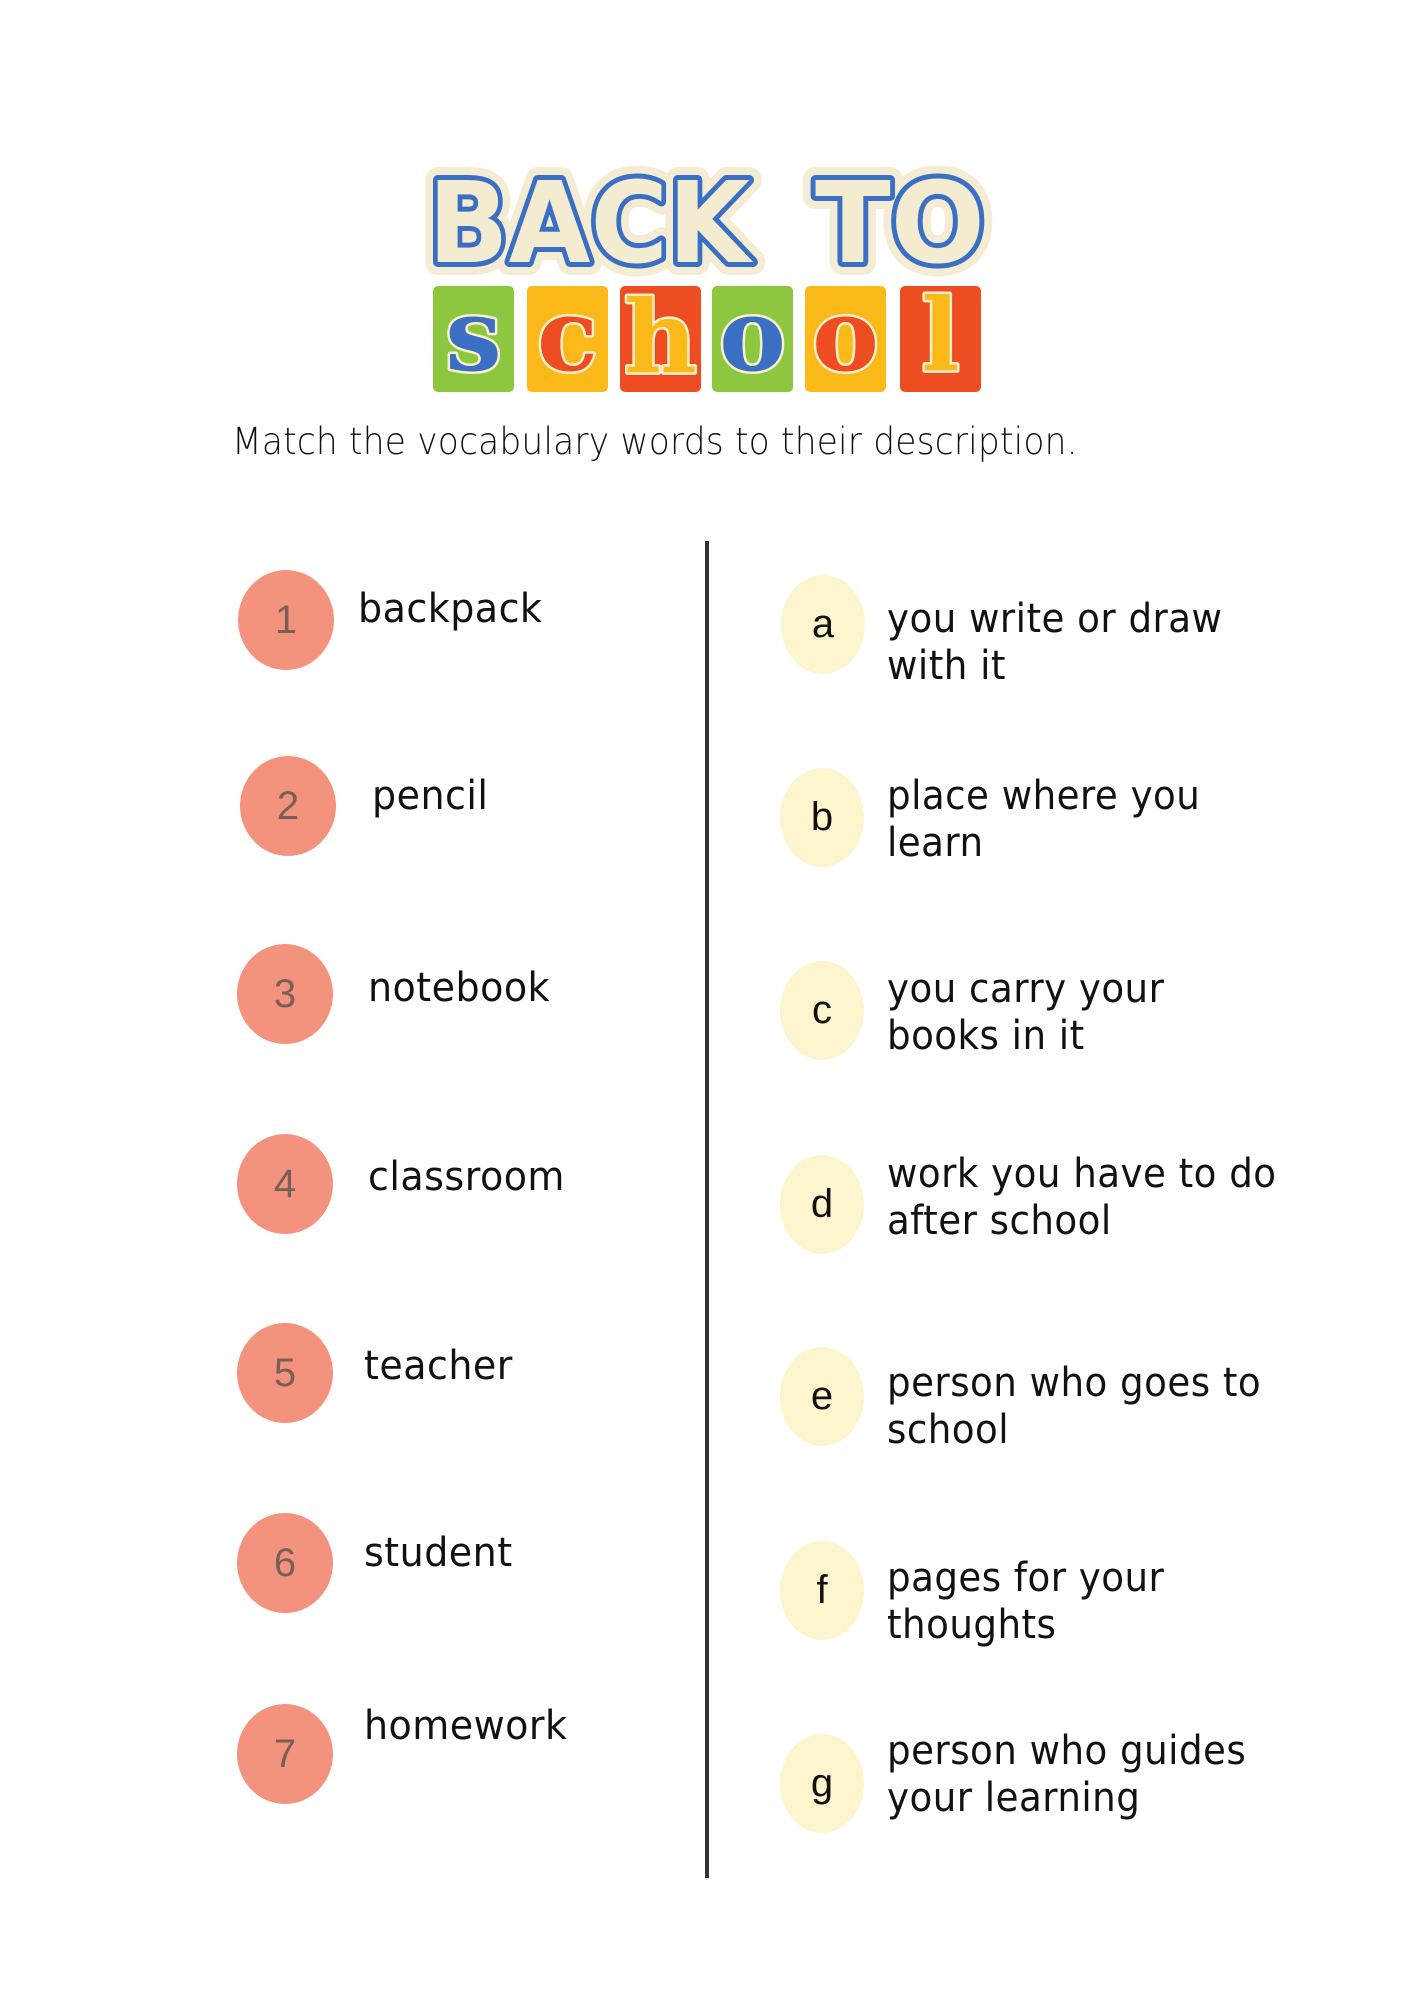 The width and height of the screenshot is (1414, 2000). I want to click on logo-letter-s: s, so click(473, 335).